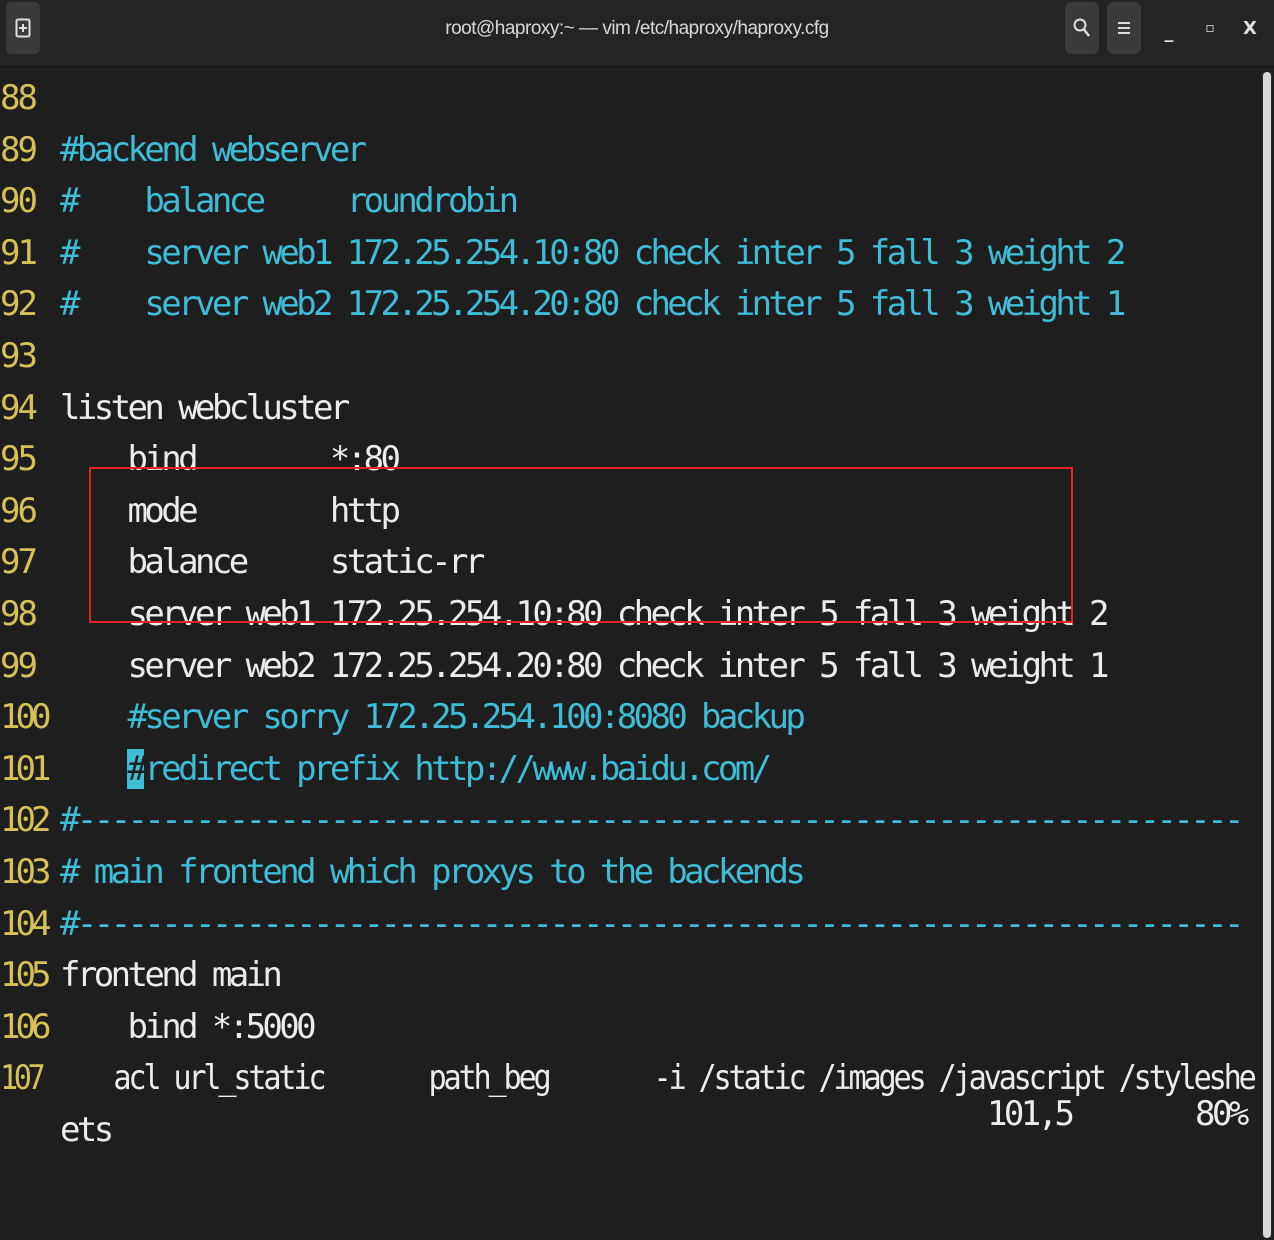  I want to click on close-button: X, so click(1250, 28).